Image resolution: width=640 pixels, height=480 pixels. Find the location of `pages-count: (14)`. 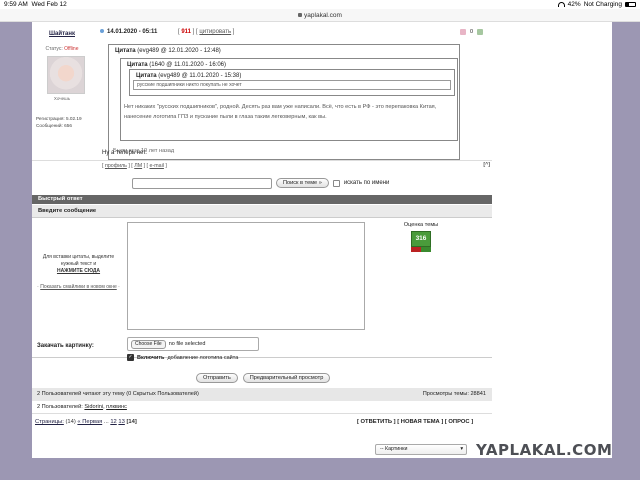

pages-count: (14) is located at coordinates (70, 422).